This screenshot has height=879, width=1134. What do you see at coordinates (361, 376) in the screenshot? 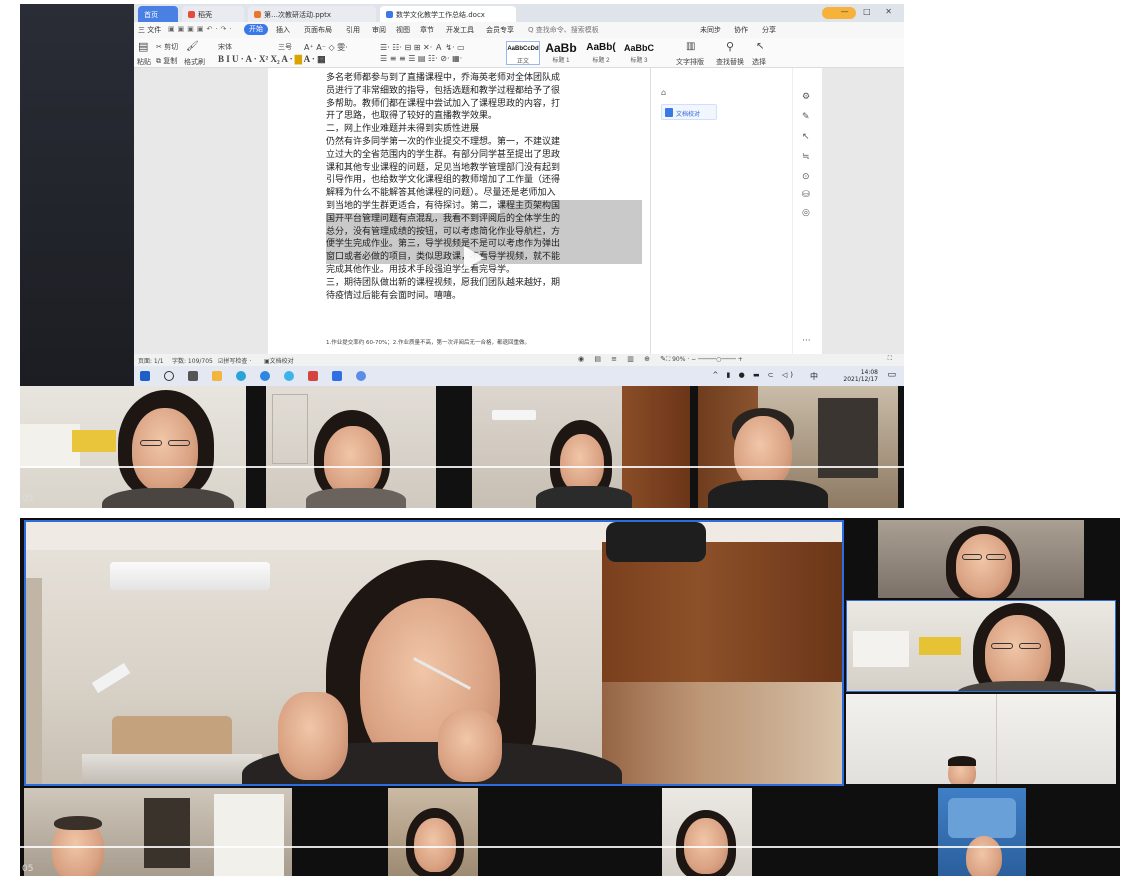
I see `app-icon` at bounding box center [361, 376].